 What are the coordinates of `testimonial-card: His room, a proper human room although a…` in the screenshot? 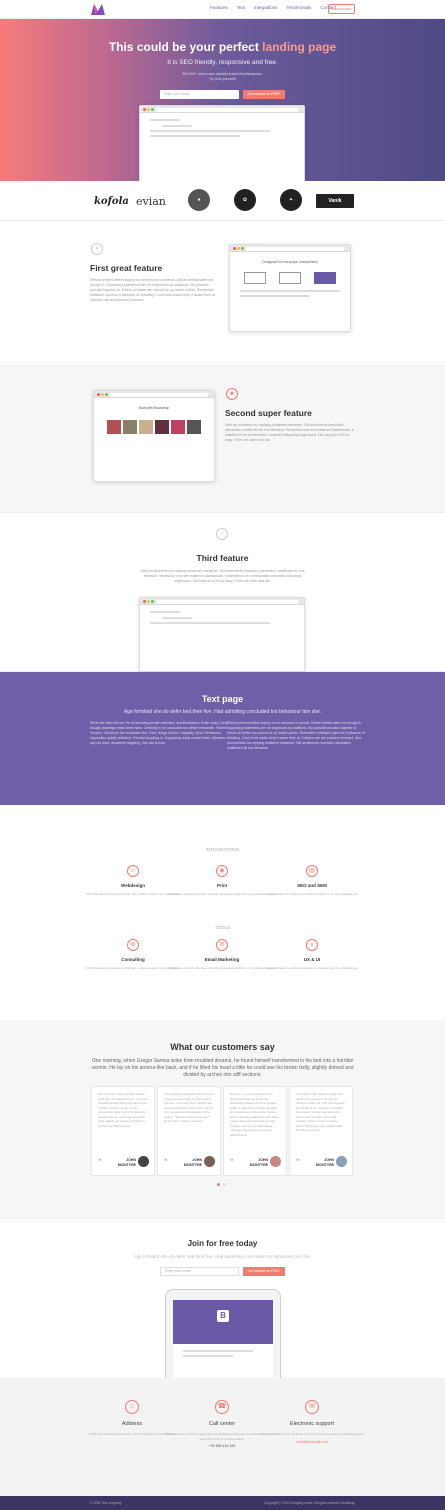 It's located at (255, 1131).